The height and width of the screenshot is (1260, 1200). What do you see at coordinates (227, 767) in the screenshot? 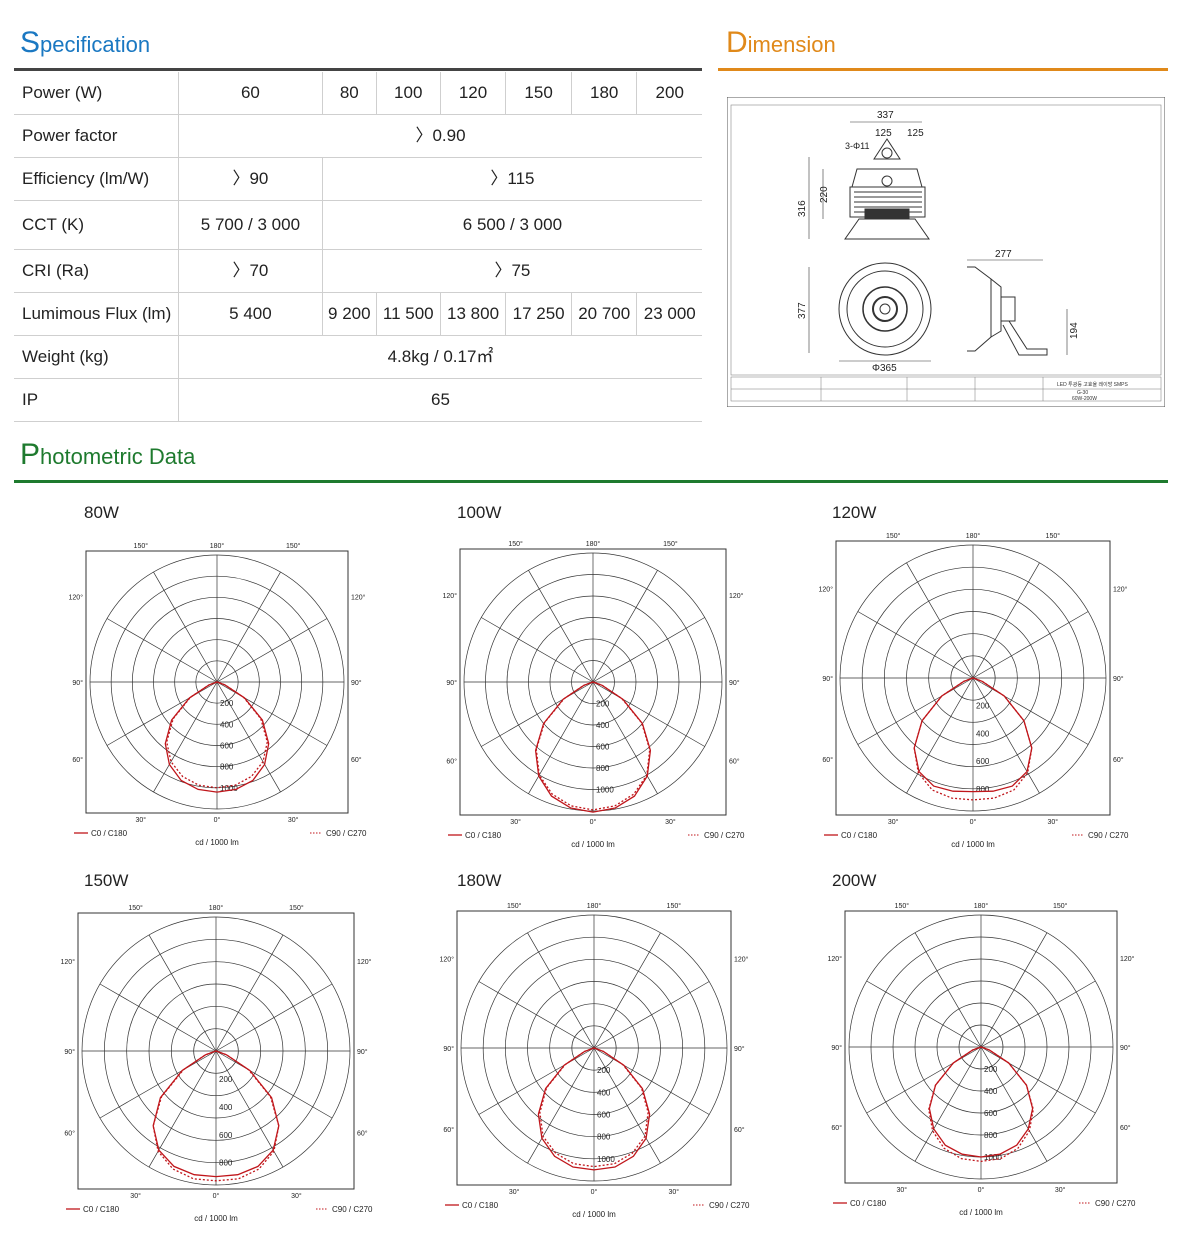
I see `polar-tick-label: 800` at bounding box center [227, 767].